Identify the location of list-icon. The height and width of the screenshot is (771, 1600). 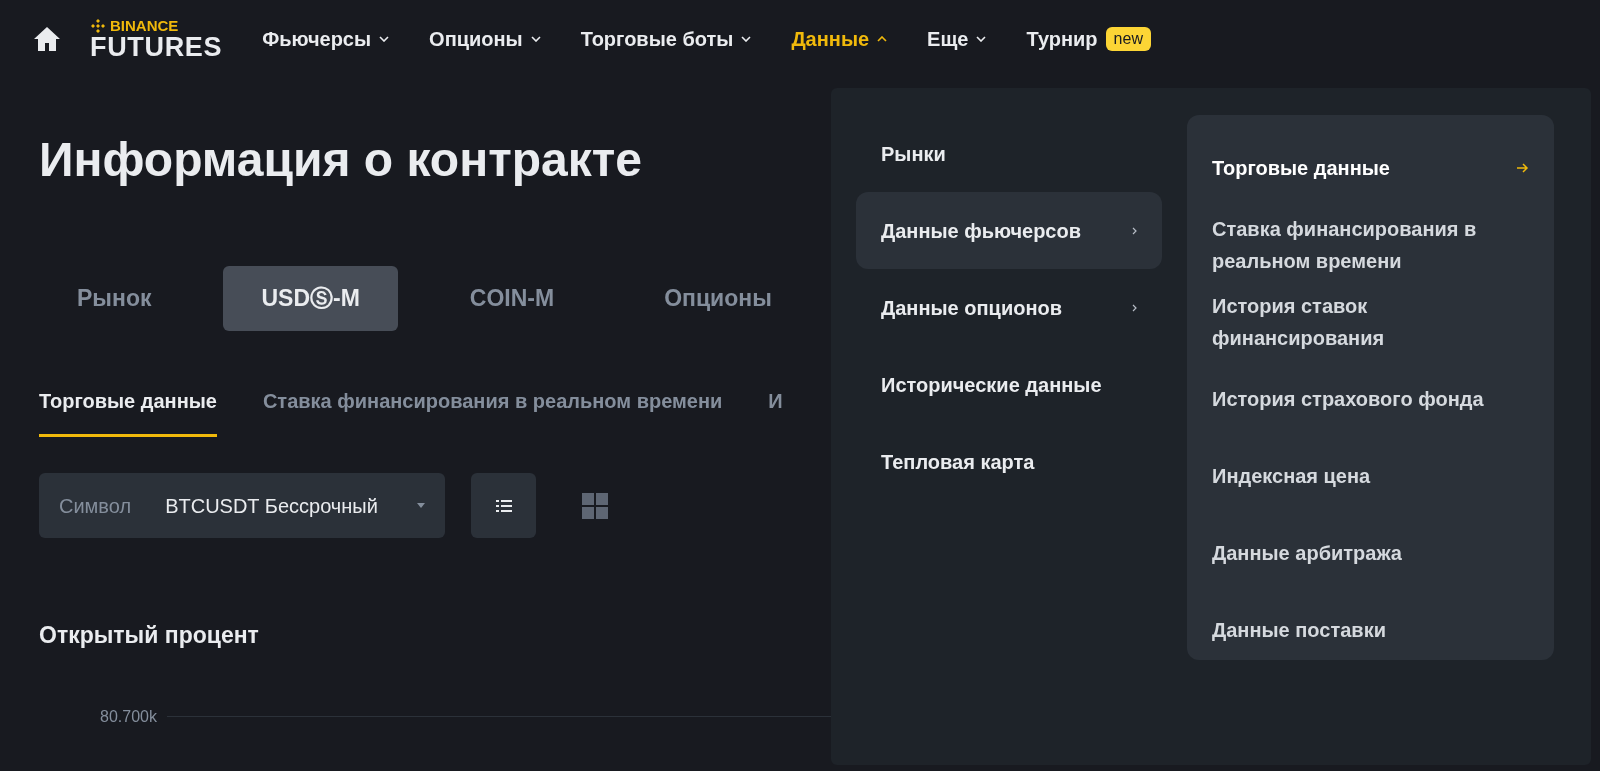
(503, 505).